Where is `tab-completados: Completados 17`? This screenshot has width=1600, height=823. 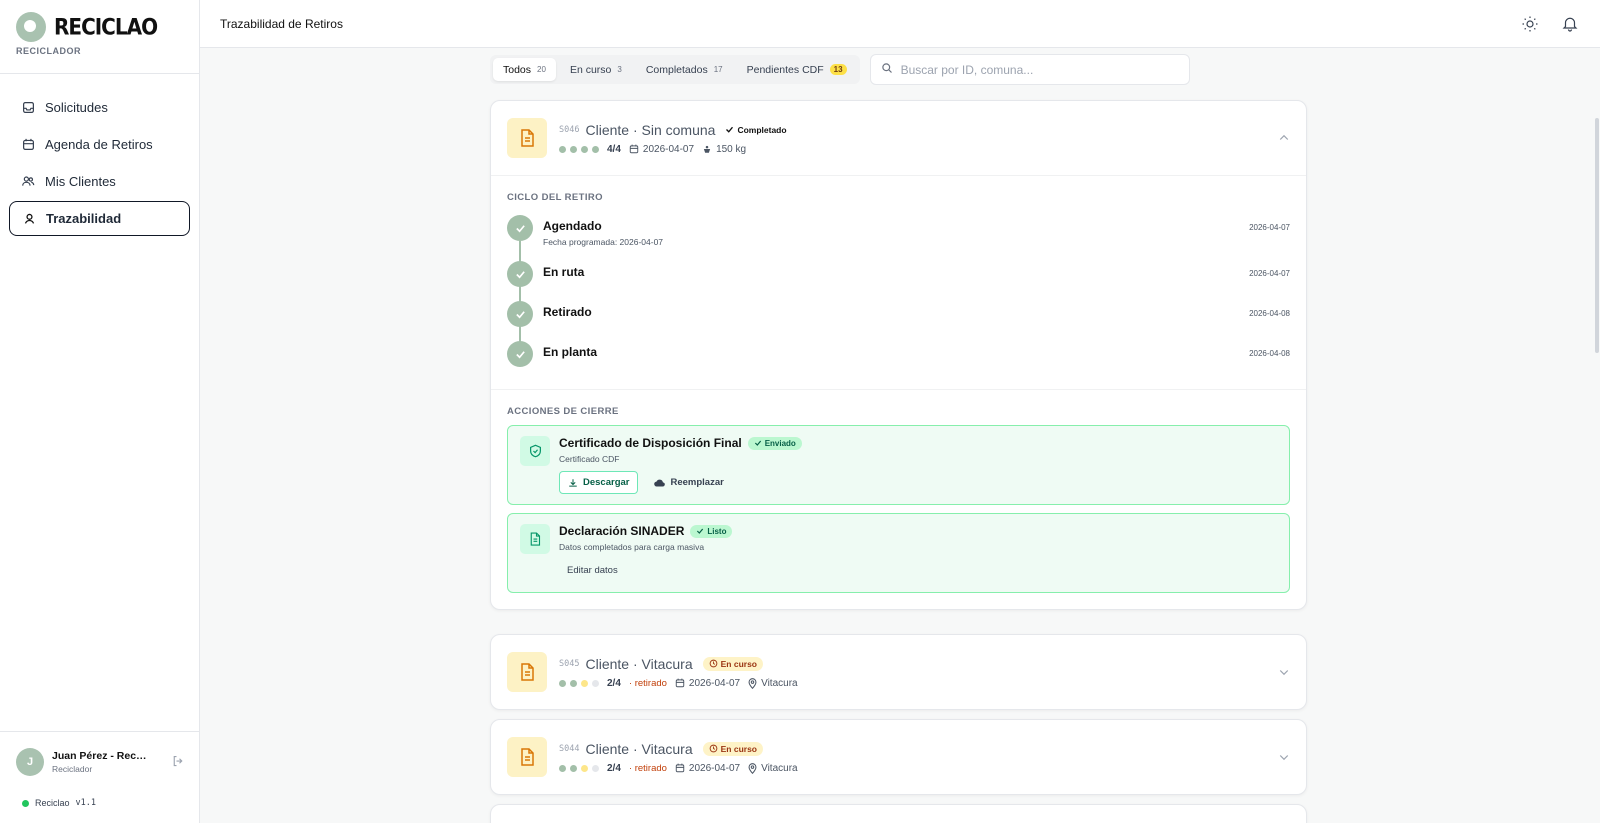
tab-completados: Completados 17 is located at coordinates (684, 69).